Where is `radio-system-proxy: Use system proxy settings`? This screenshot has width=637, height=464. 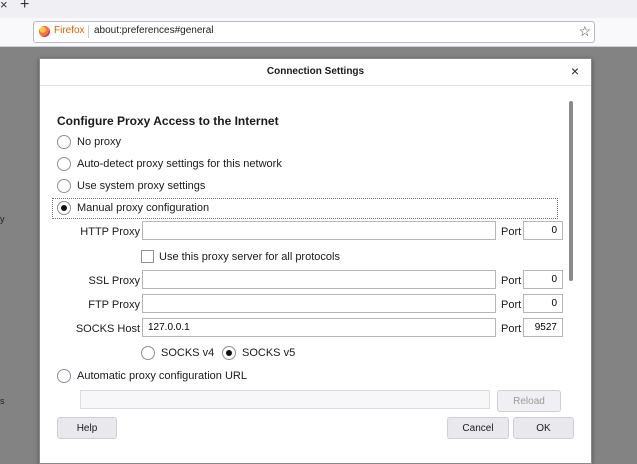
radio-system-proxy: Use system proxy settings is located at coordinates (131, 186).